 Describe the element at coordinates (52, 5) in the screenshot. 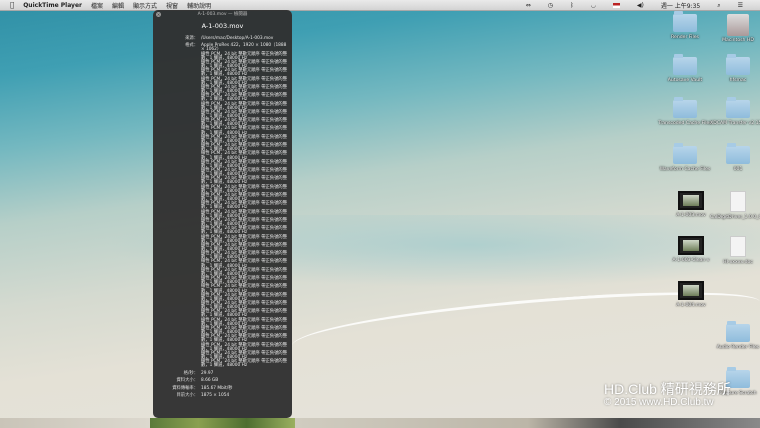

I see `menu-app-name: QuickTime Player` at that location.